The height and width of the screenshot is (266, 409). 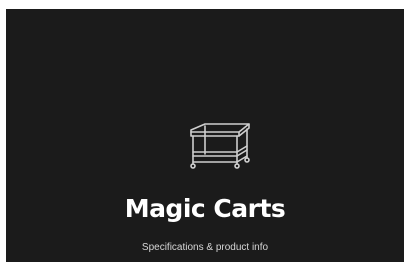 I want to click on cart-icon, so click(x=220, y=146).